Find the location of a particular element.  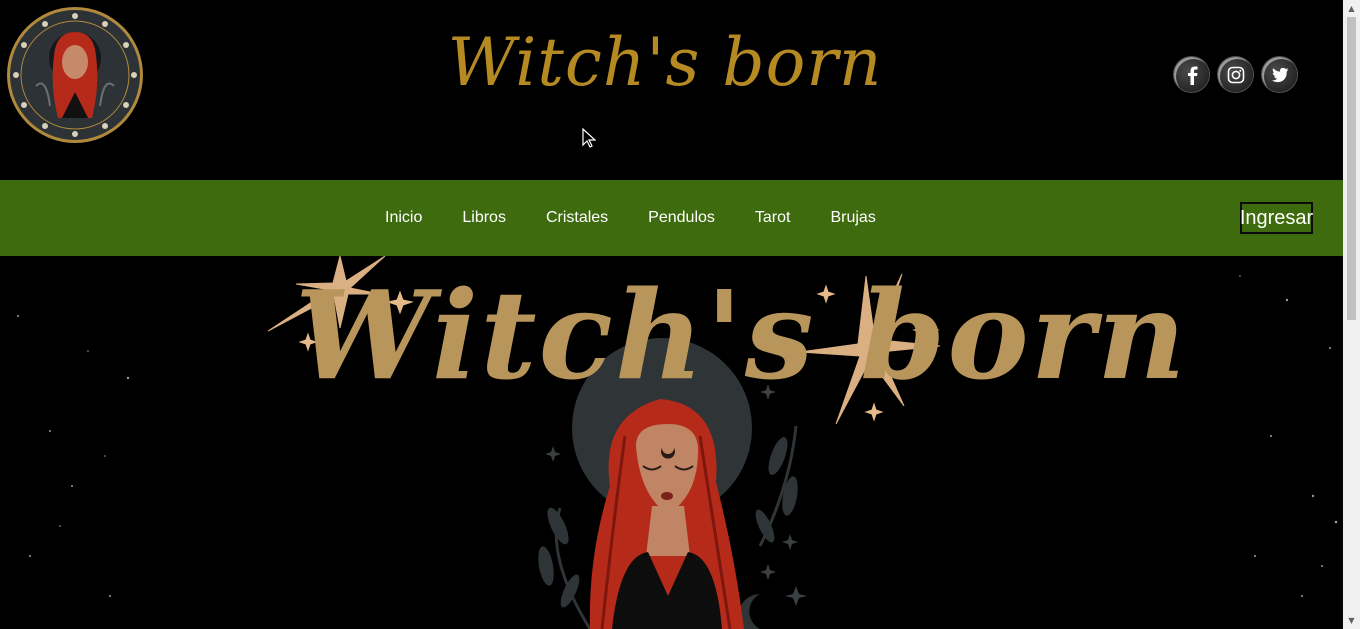

instagram-icon is located at coordinates (1235, 74).